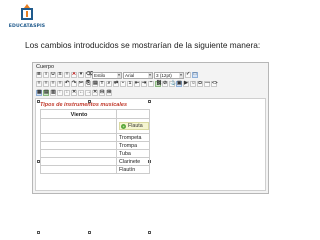 This screenshot has height=240, width=320. What do you see at coordinates (127, 170) in the screenshot?
I see `instrument-name: Flautín` at bounding box center [127, 170].